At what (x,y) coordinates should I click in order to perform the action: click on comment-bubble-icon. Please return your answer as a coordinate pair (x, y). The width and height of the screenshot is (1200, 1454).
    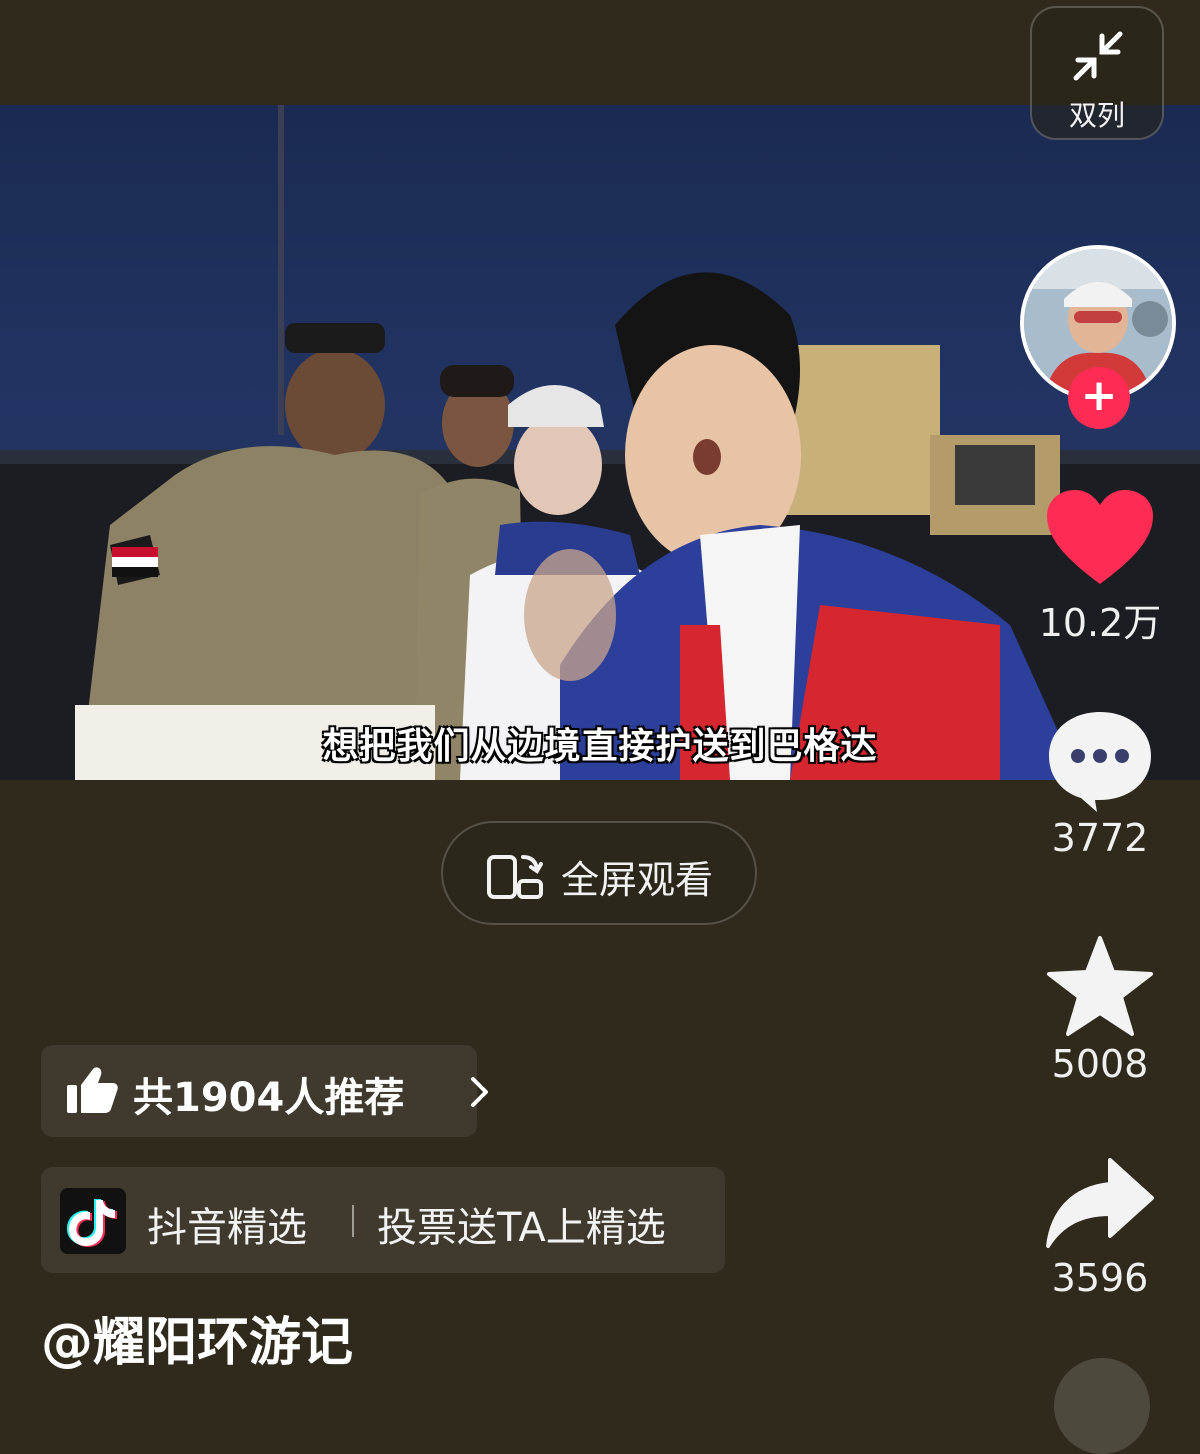
    Looking at the image, I should click on (1100, 762).